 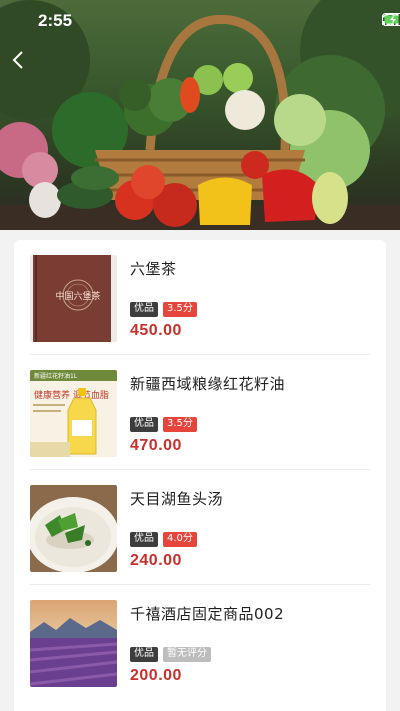 What do you see at coordinates (153, 269) in the screenshot?
I see `product-name: 六堡茶` at bounding box center [153, 269].